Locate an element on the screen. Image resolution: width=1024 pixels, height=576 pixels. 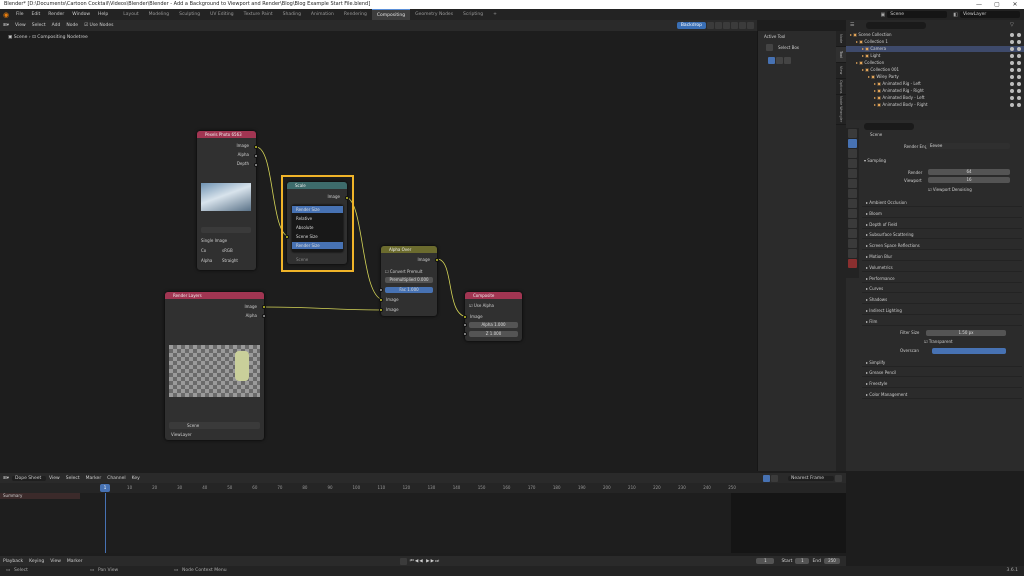
scale-input-socket is located at coordinates (287, 237).